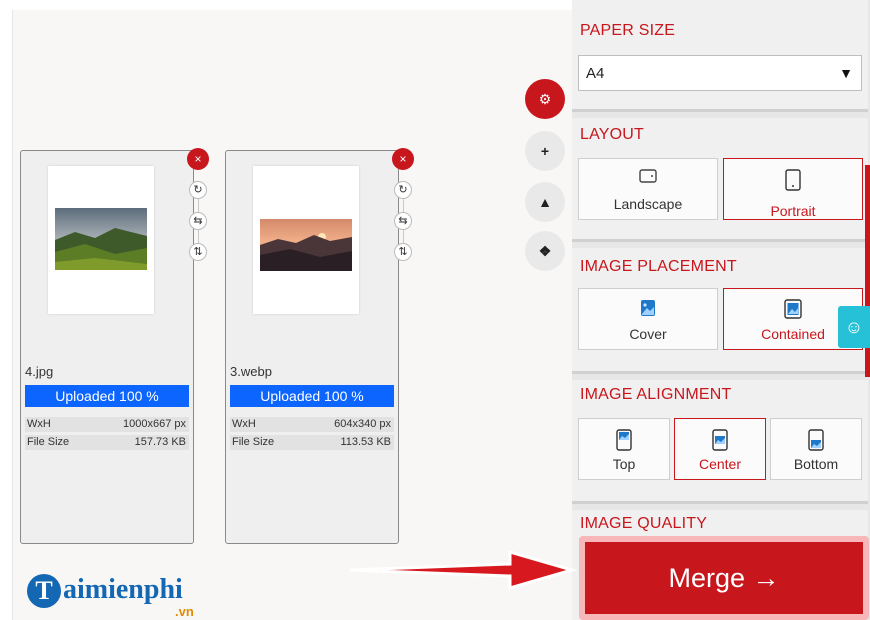 This screenshot has height=620, width=870. I want to click on contained-icon, so click(793, 309).